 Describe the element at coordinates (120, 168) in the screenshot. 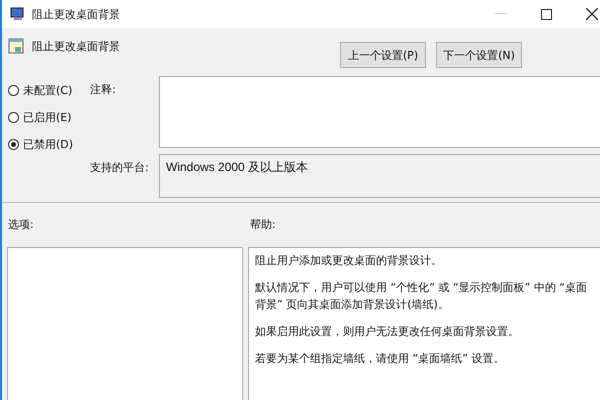

I see `platform-label: 支持的平台:` at that location.